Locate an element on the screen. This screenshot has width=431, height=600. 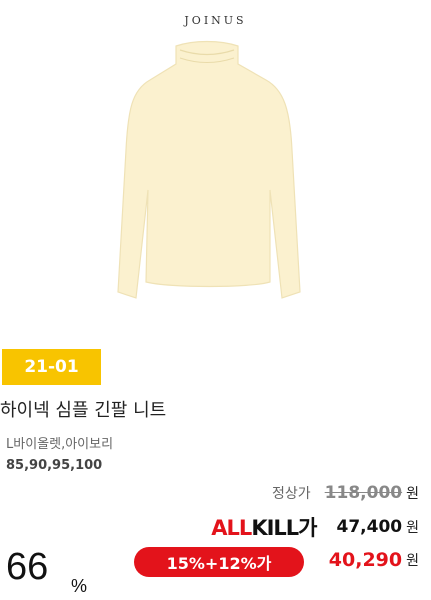
regular-price: 118,000 is located at coordinates (363, 493).